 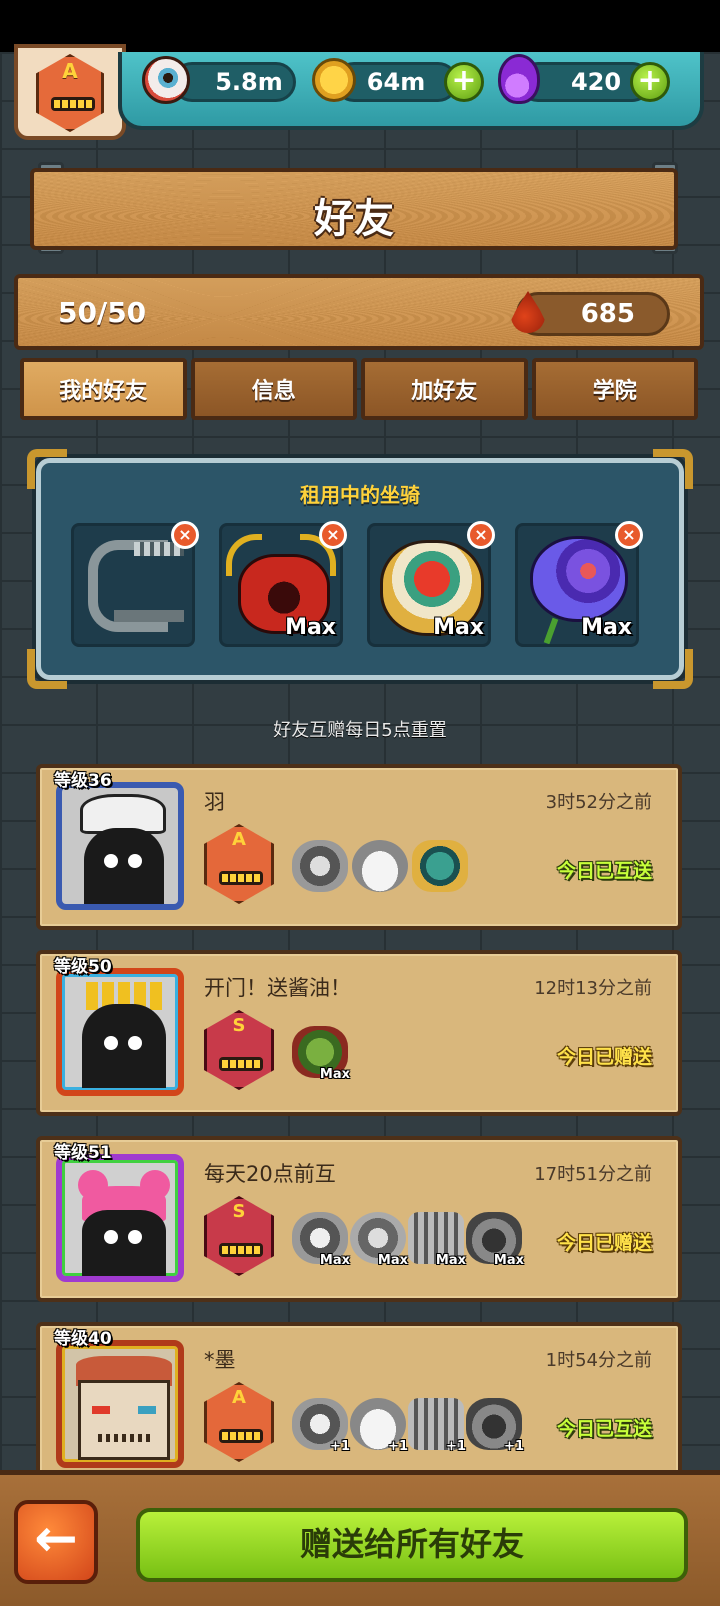 I want to click on friend-card: 等级50 开门！送酱油！ 12时13分之前 S Max 今日已赠送, so click(x=359, y=1033).